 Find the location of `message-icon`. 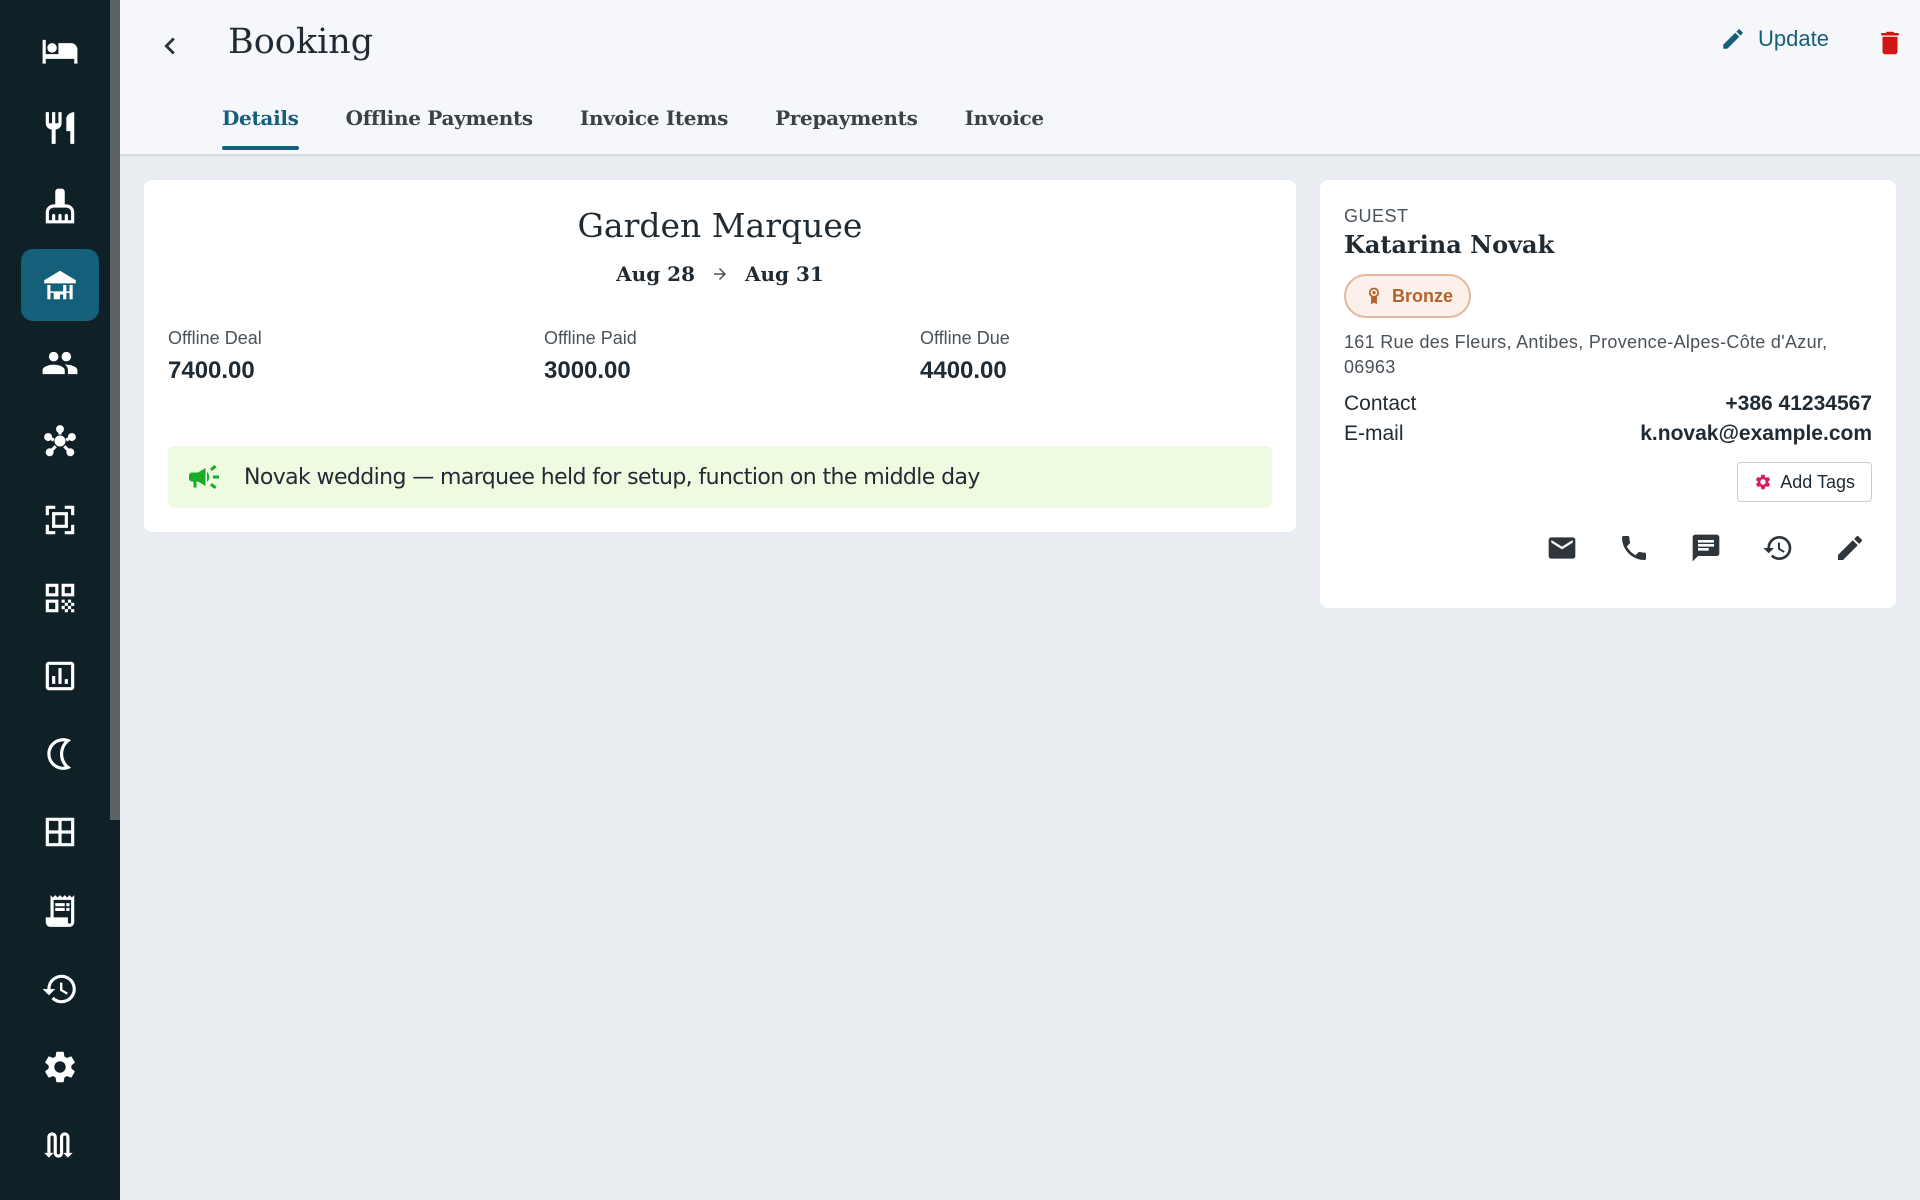

message-icon is located at coordinates (1706, 548).